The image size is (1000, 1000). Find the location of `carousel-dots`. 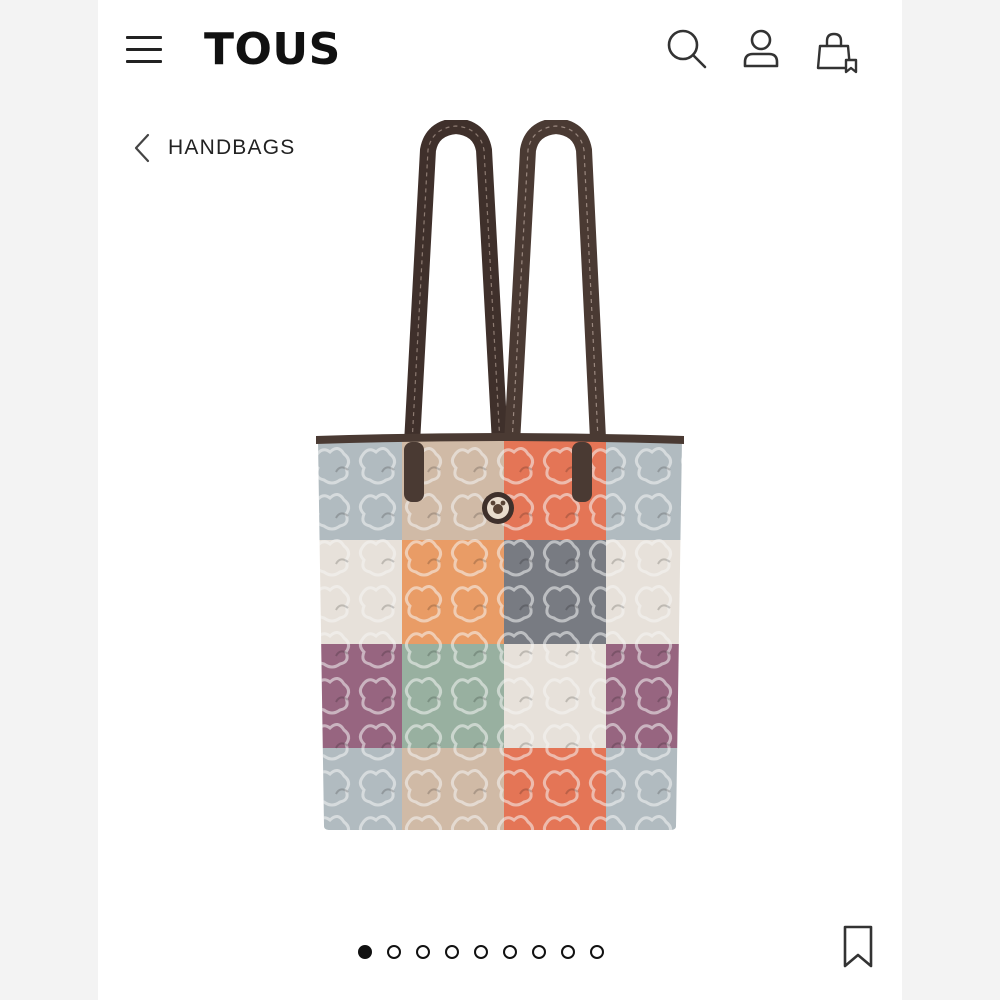

carousel-dots is located at coordinates (481, 952).